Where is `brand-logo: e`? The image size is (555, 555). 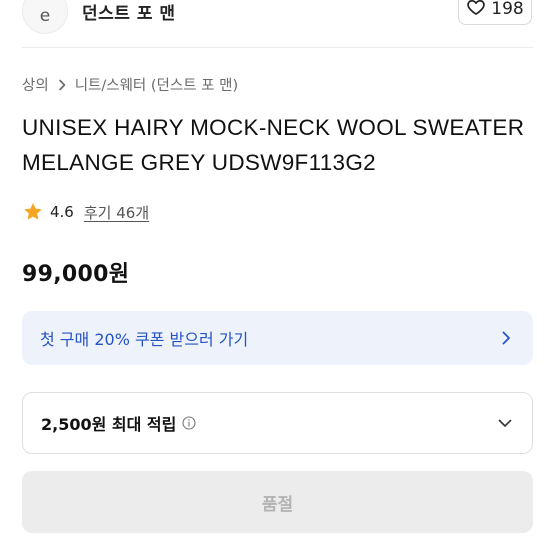 brand-logo: e is located at coordinates (45, 17).